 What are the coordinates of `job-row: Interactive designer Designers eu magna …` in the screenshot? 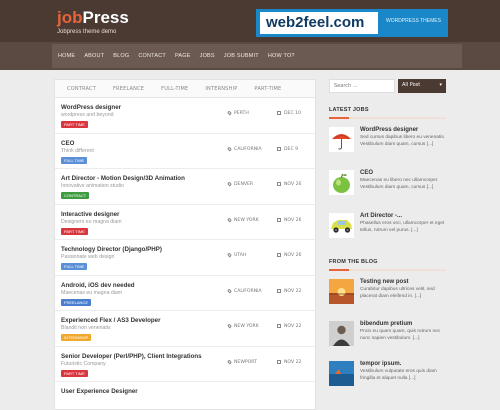 It's located at (185, 222).